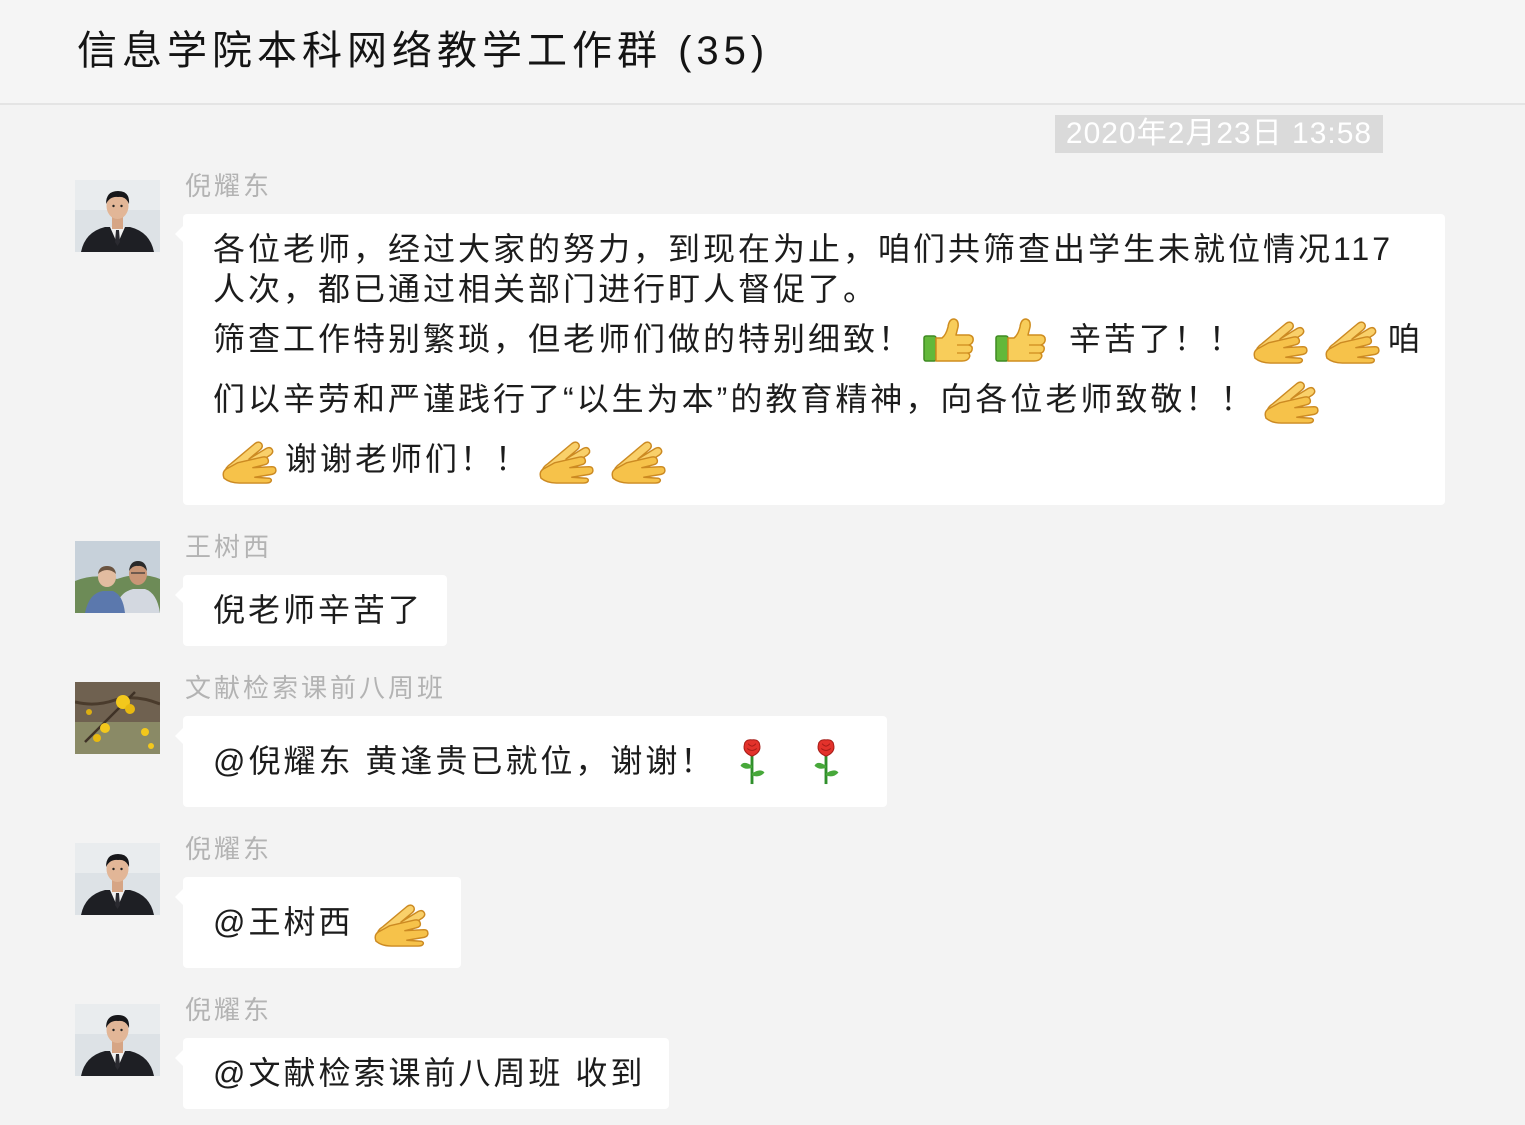  I want to click on message-line: 们以辛劳和严谨践行了“以生为本”的教育精神，向各位老师致敬！！, so click(817, 399).